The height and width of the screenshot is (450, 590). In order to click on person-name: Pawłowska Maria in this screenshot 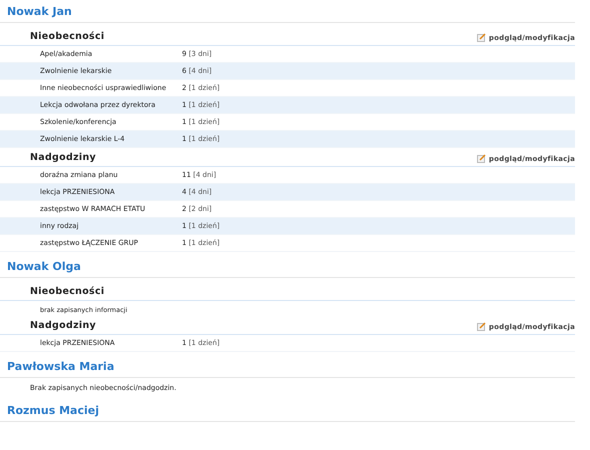, I will do `click(287, 366)`.